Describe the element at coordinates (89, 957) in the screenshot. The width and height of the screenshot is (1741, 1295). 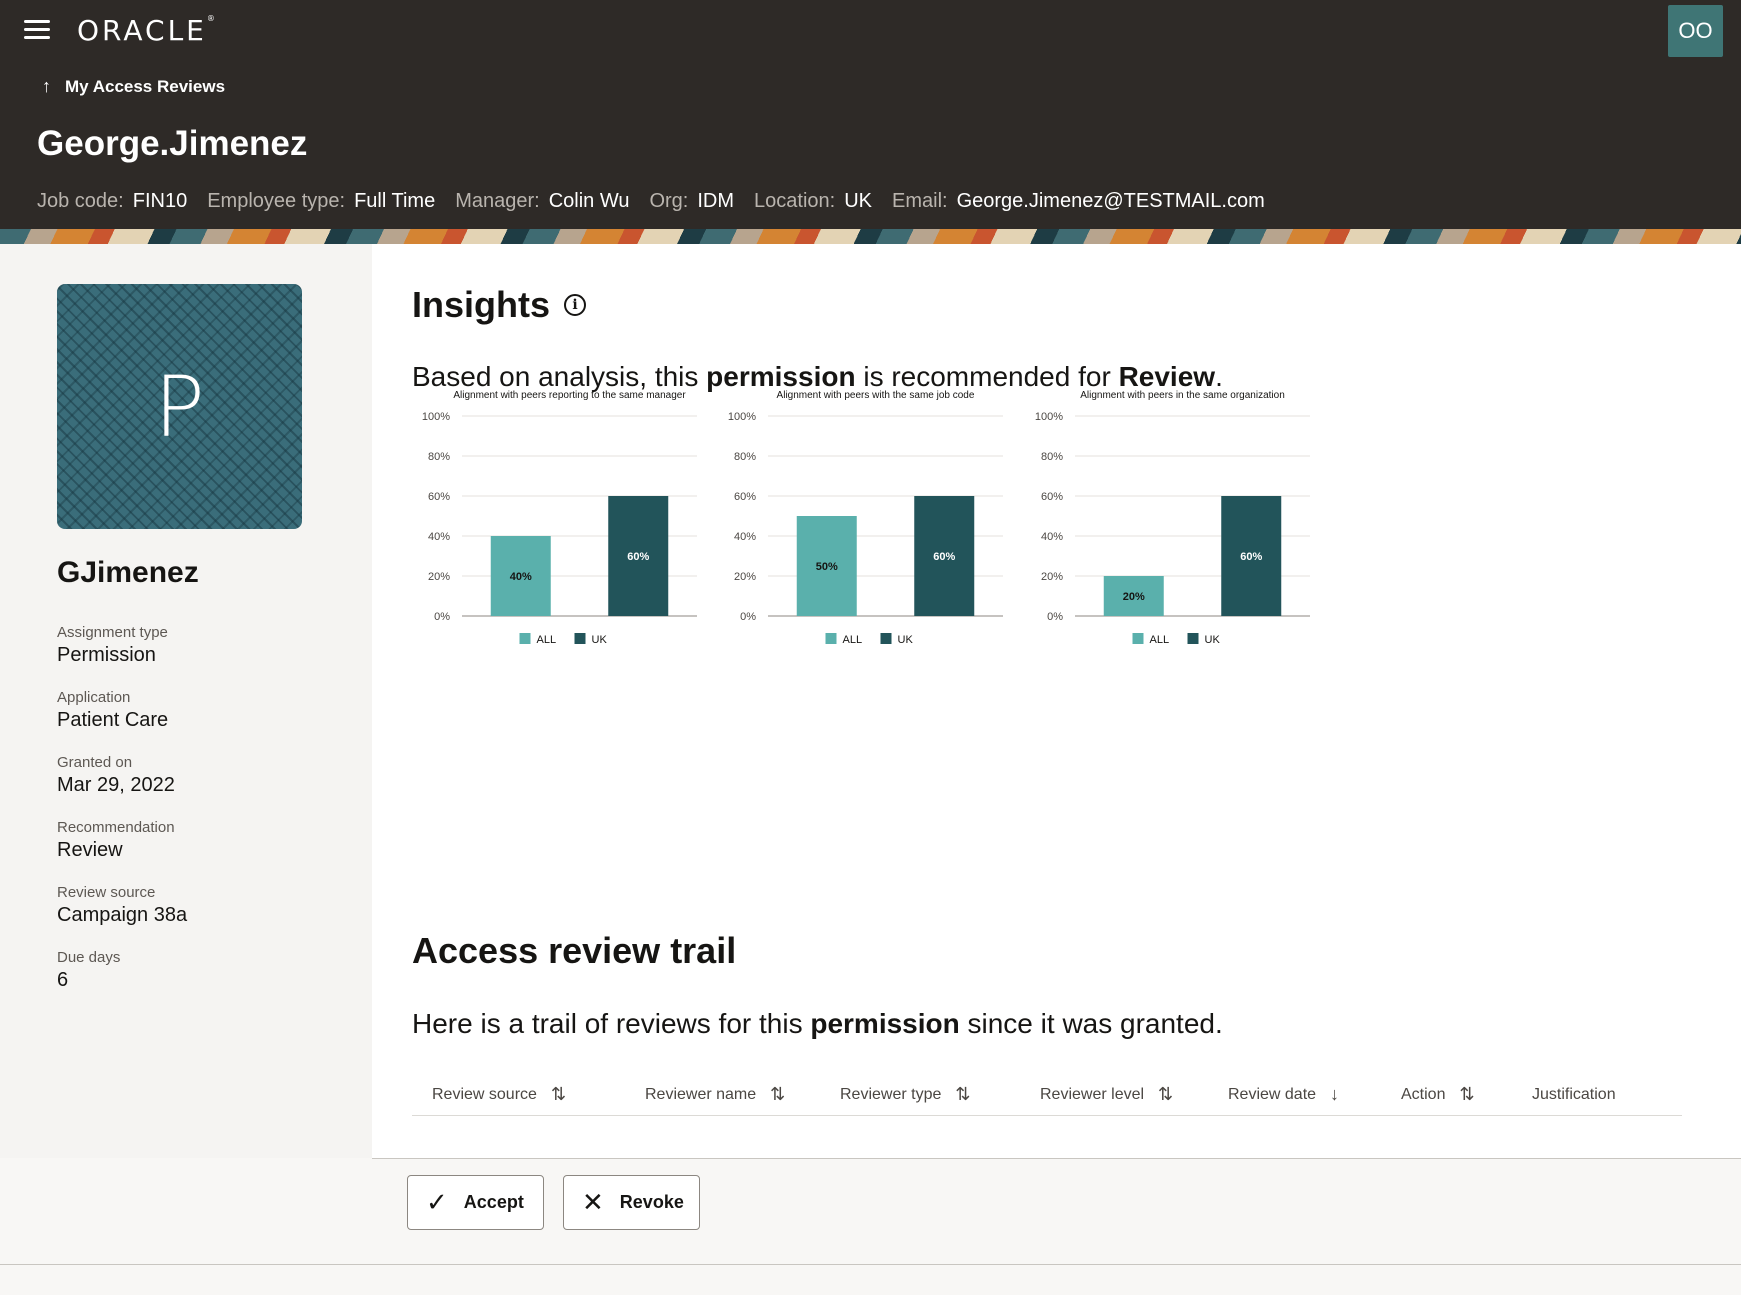
I see `detail-label: Due days` at that location.